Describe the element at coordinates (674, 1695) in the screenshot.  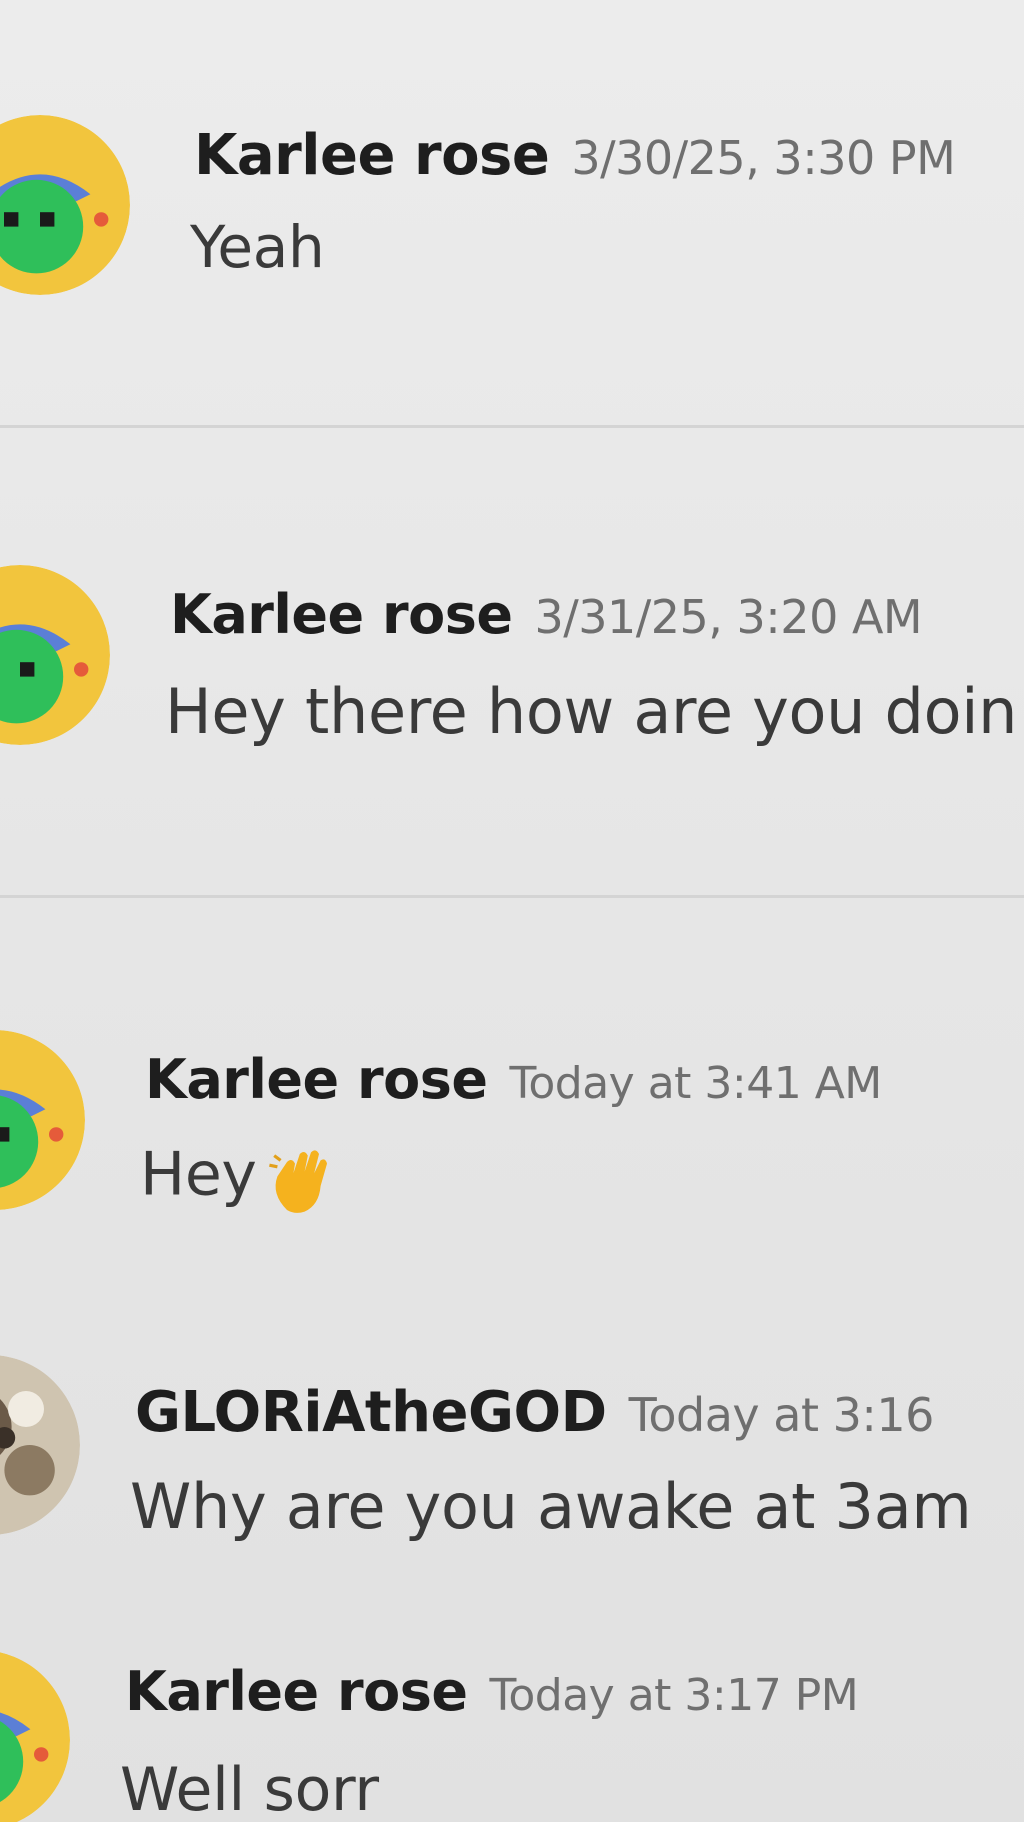
I see `message-timestamp: Today at 3:17 PM` at that location.